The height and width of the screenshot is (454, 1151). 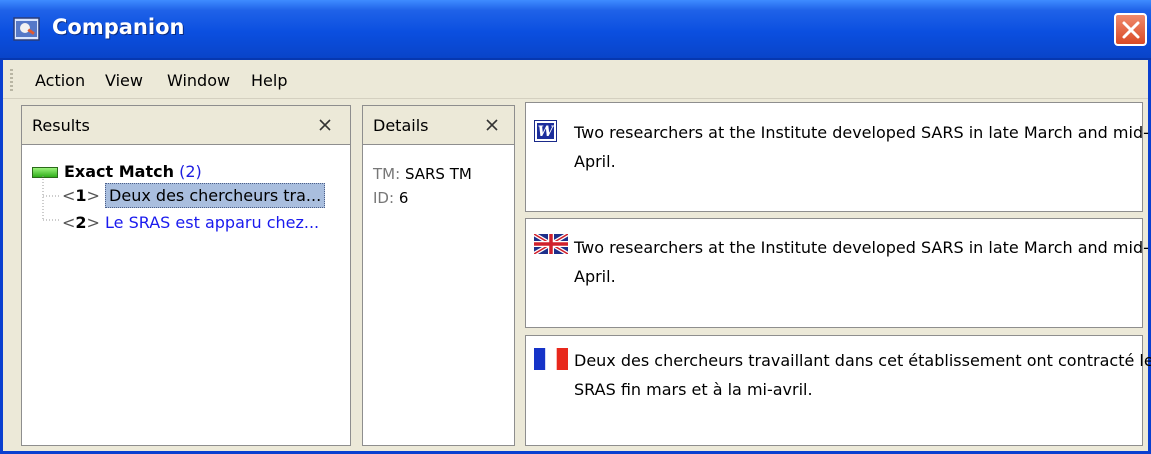 What do you see at coordinates (401, 125) in the screenshot?
I see `details-panel-title: Details` at bounding box center [401, 125].